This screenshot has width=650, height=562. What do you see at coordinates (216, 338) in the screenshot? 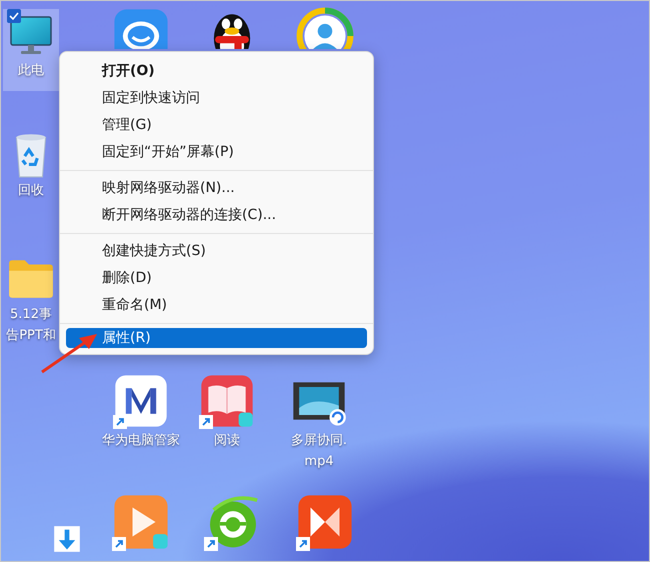
I see `menu-item: 属性(R)` at bounding box center [216, 338].